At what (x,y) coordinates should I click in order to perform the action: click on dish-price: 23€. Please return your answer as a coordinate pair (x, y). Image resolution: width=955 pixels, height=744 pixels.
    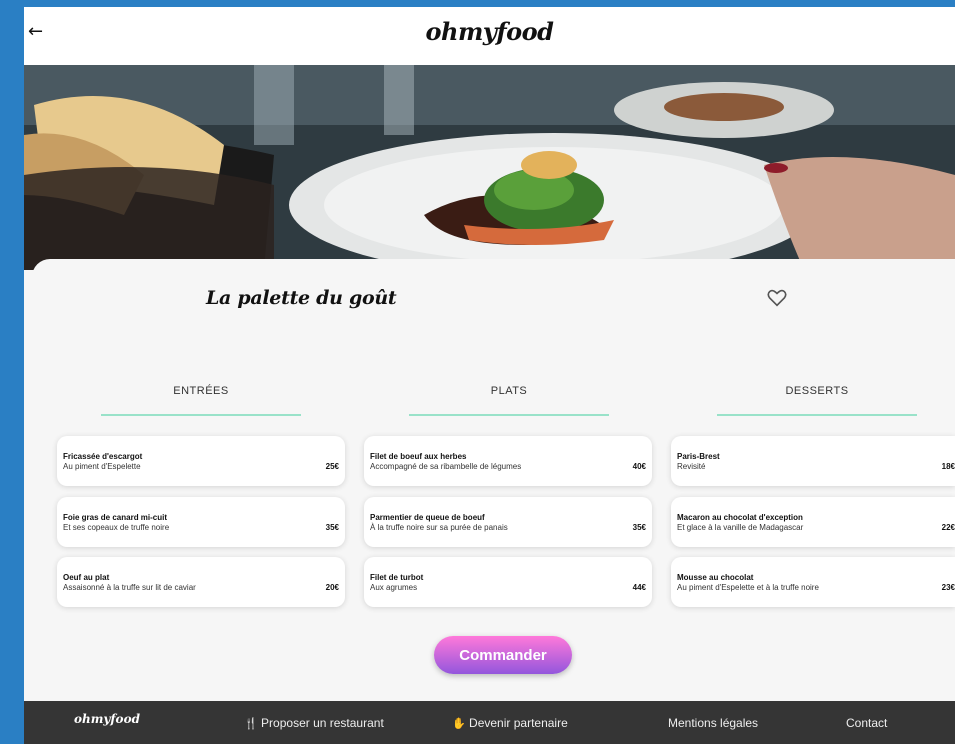
    Looking at the image, I should click on (948, 587).